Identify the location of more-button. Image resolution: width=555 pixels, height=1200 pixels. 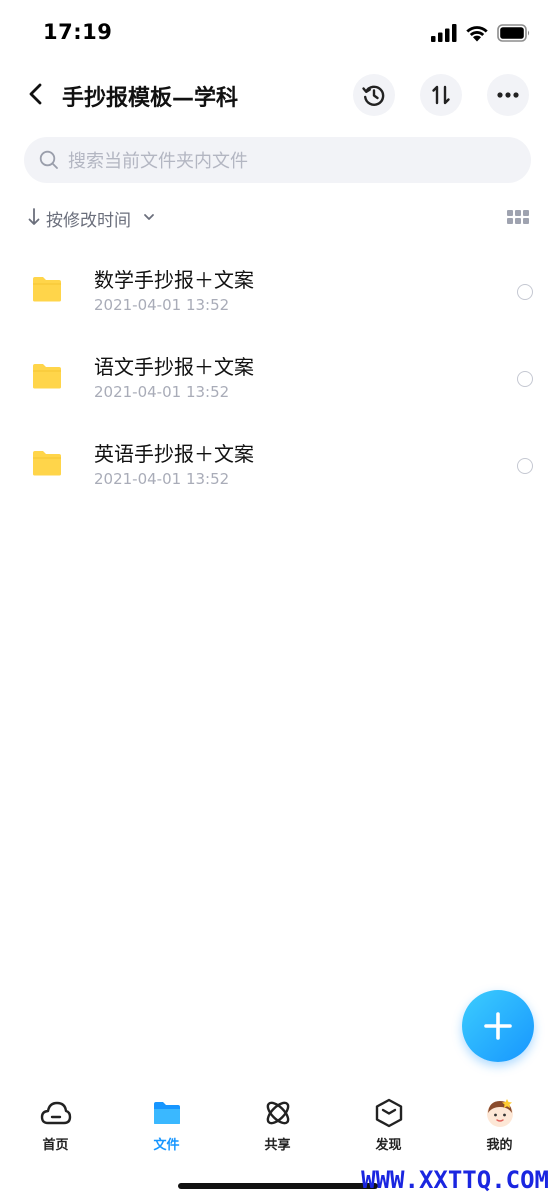
(508, 95).